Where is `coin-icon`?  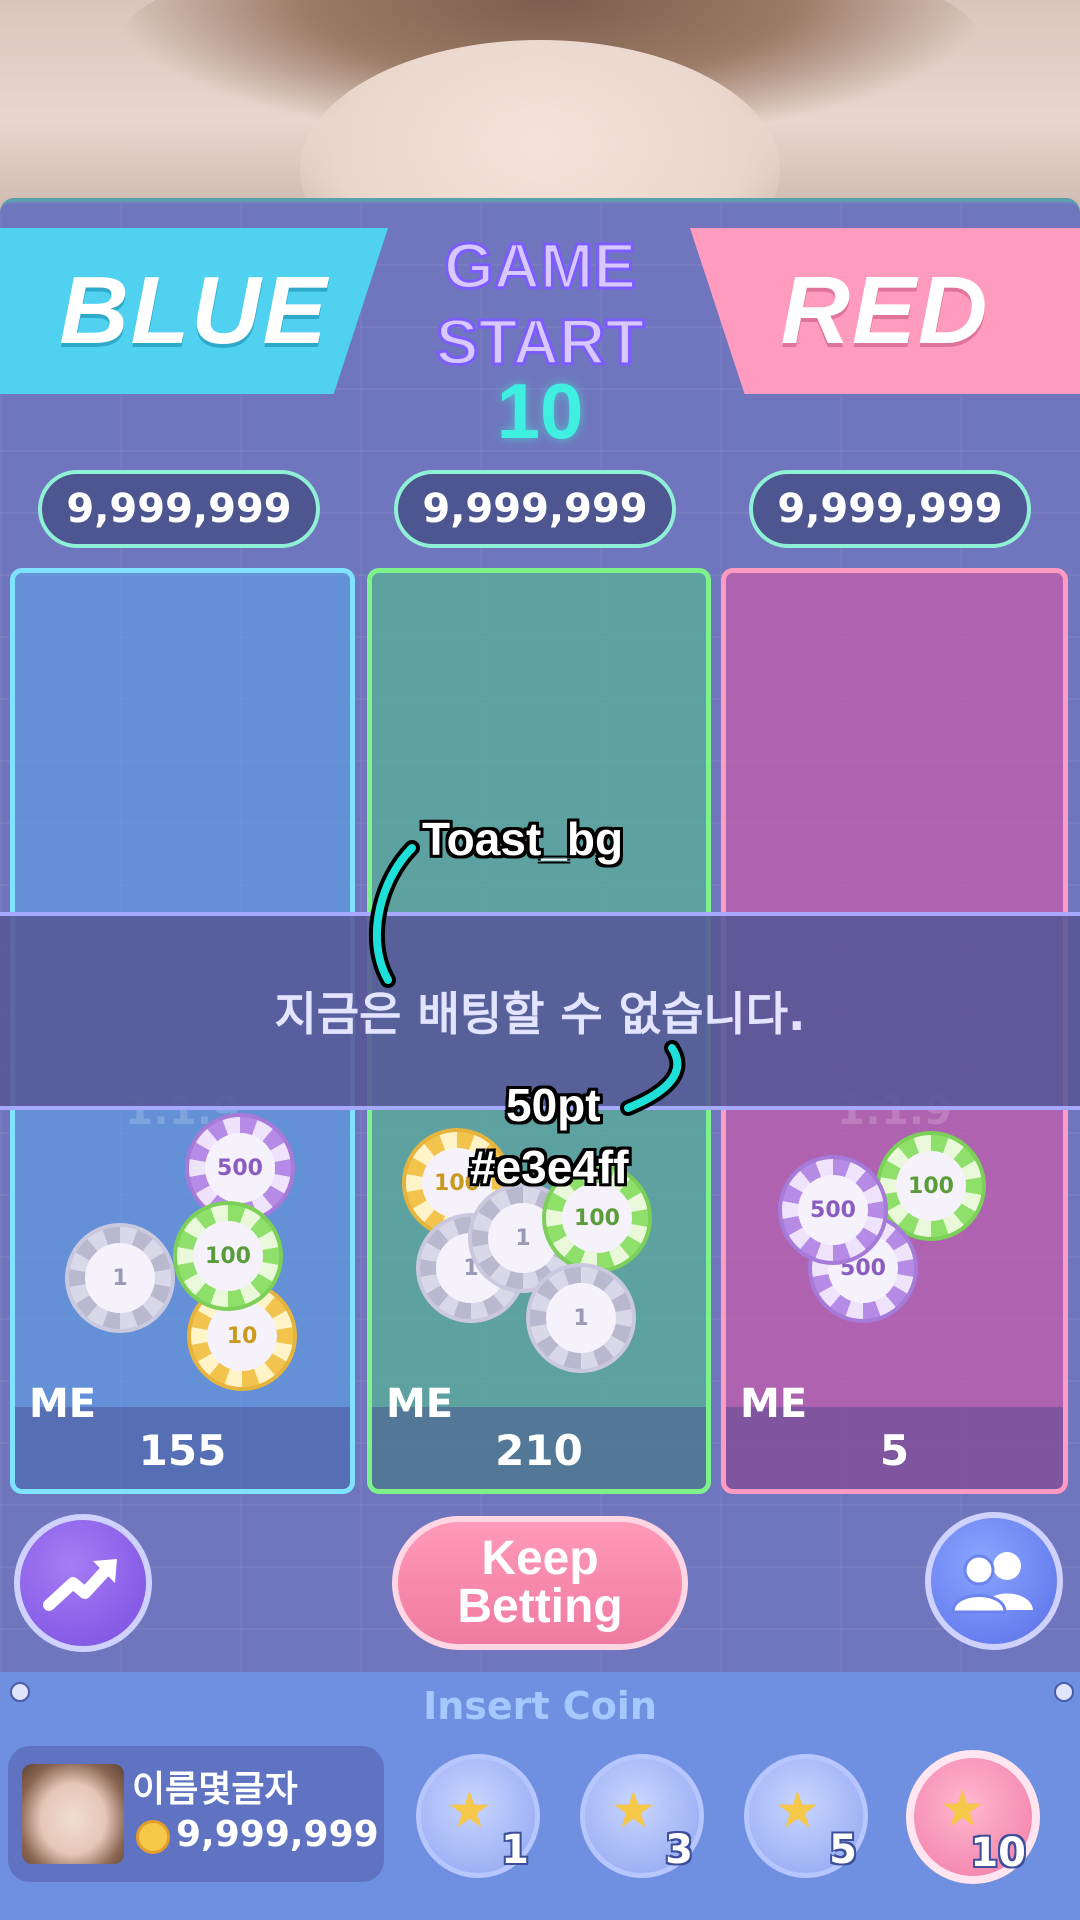
coin-icon is located at coordinates (153, 1837).